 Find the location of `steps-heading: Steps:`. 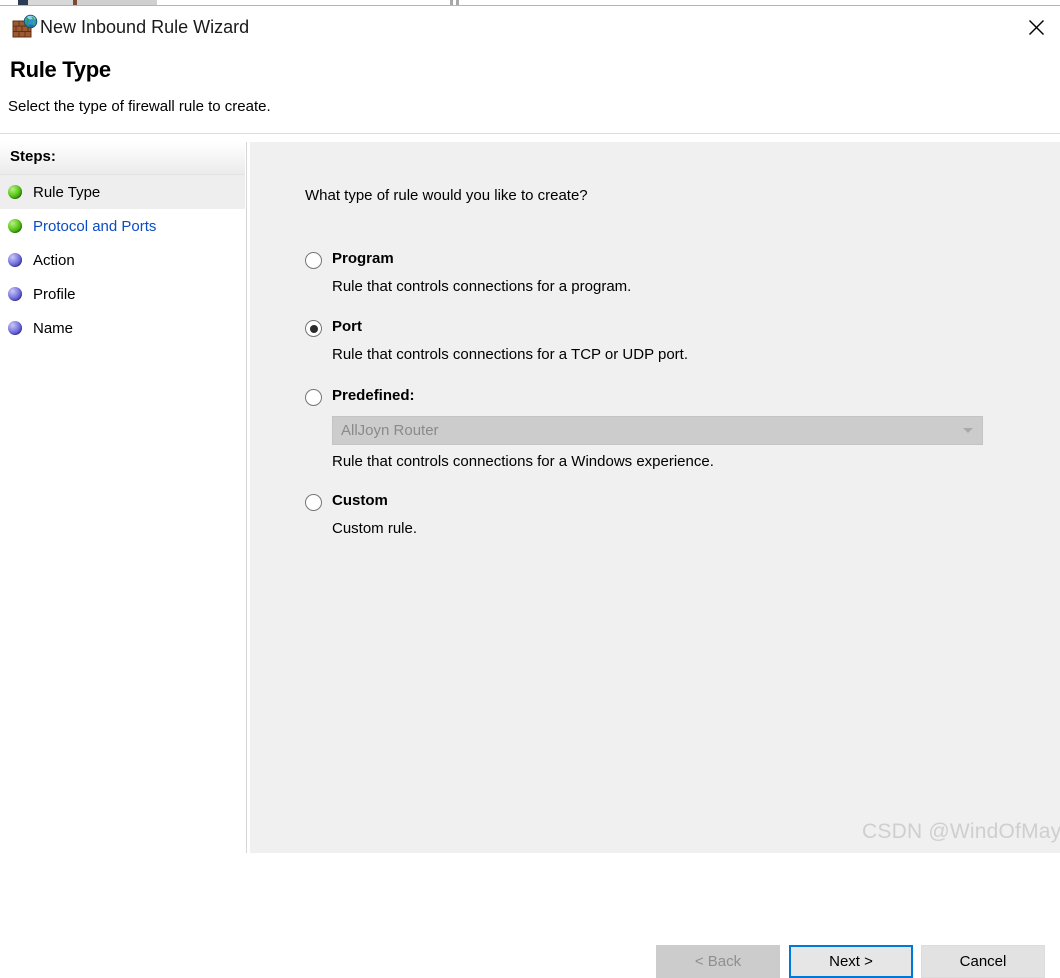

steps-heading: Steps: is located at coordinates (122, 158).